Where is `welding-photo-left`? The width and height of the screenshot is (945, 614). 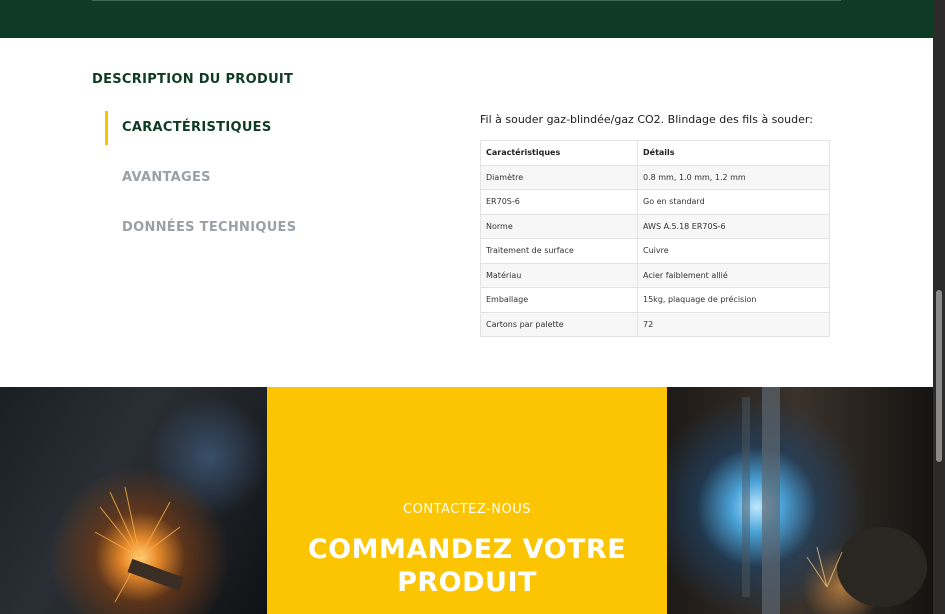
welding-photo-left is located at coordinates (133, 500).